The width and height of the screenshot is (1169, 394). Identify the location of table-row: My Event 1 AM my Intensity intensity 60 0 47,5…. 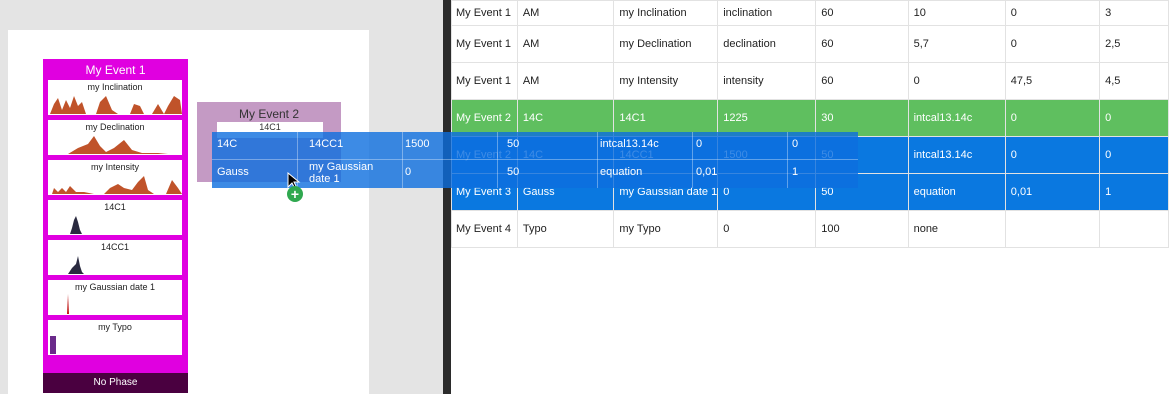
(810, 81).